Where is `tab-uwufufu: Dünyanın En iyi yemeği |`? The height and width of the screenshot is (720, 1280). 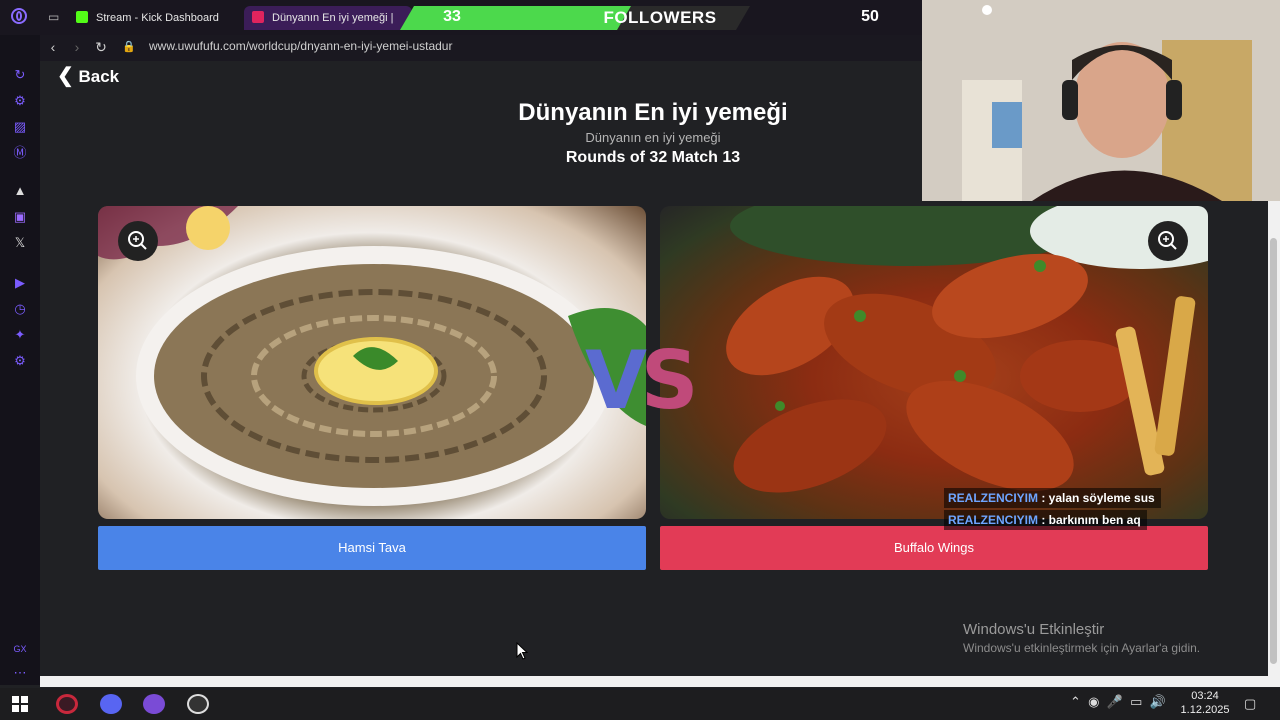 tab-uwufufu: Dünyanın En iyi yemeği | is located at coordinates (328, 18).